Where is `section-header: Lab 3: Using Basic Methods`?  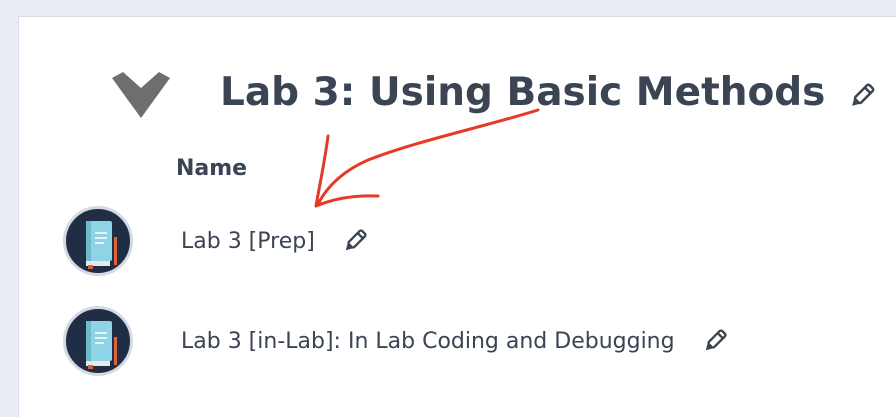 section-header: Lab 3: Using Basic Methods is located at coordinates (548, 92).